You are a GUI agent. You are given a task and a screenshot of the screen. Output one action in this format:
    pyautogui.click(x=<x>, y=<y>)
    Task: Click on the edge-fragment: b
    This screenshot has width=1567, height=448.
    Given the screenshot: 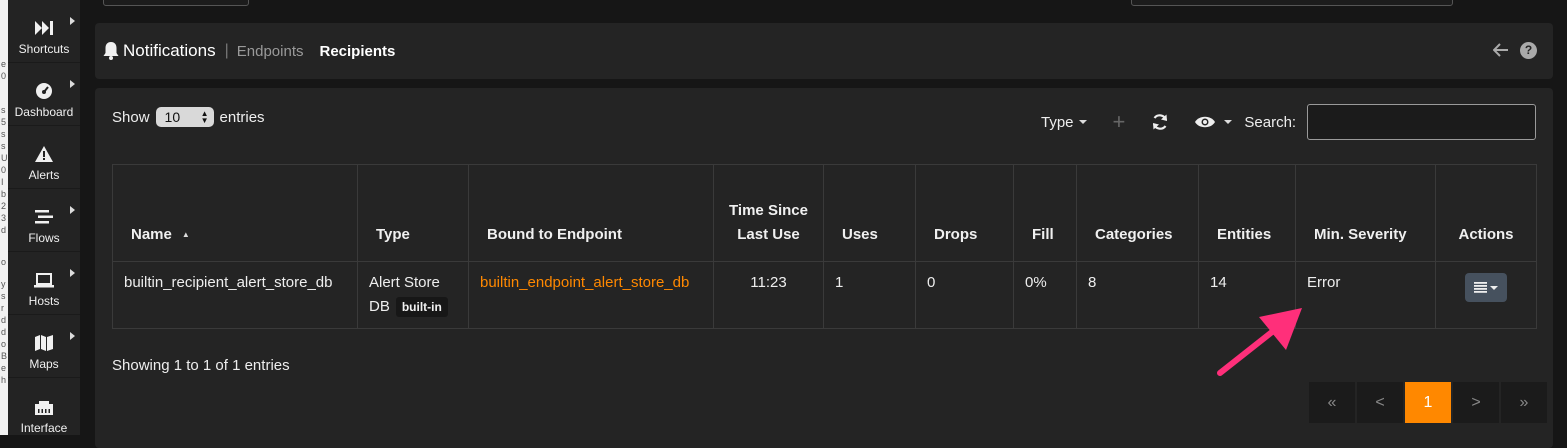 What is the action you would take?
    pyautogui.click(x=4, y=194)
    